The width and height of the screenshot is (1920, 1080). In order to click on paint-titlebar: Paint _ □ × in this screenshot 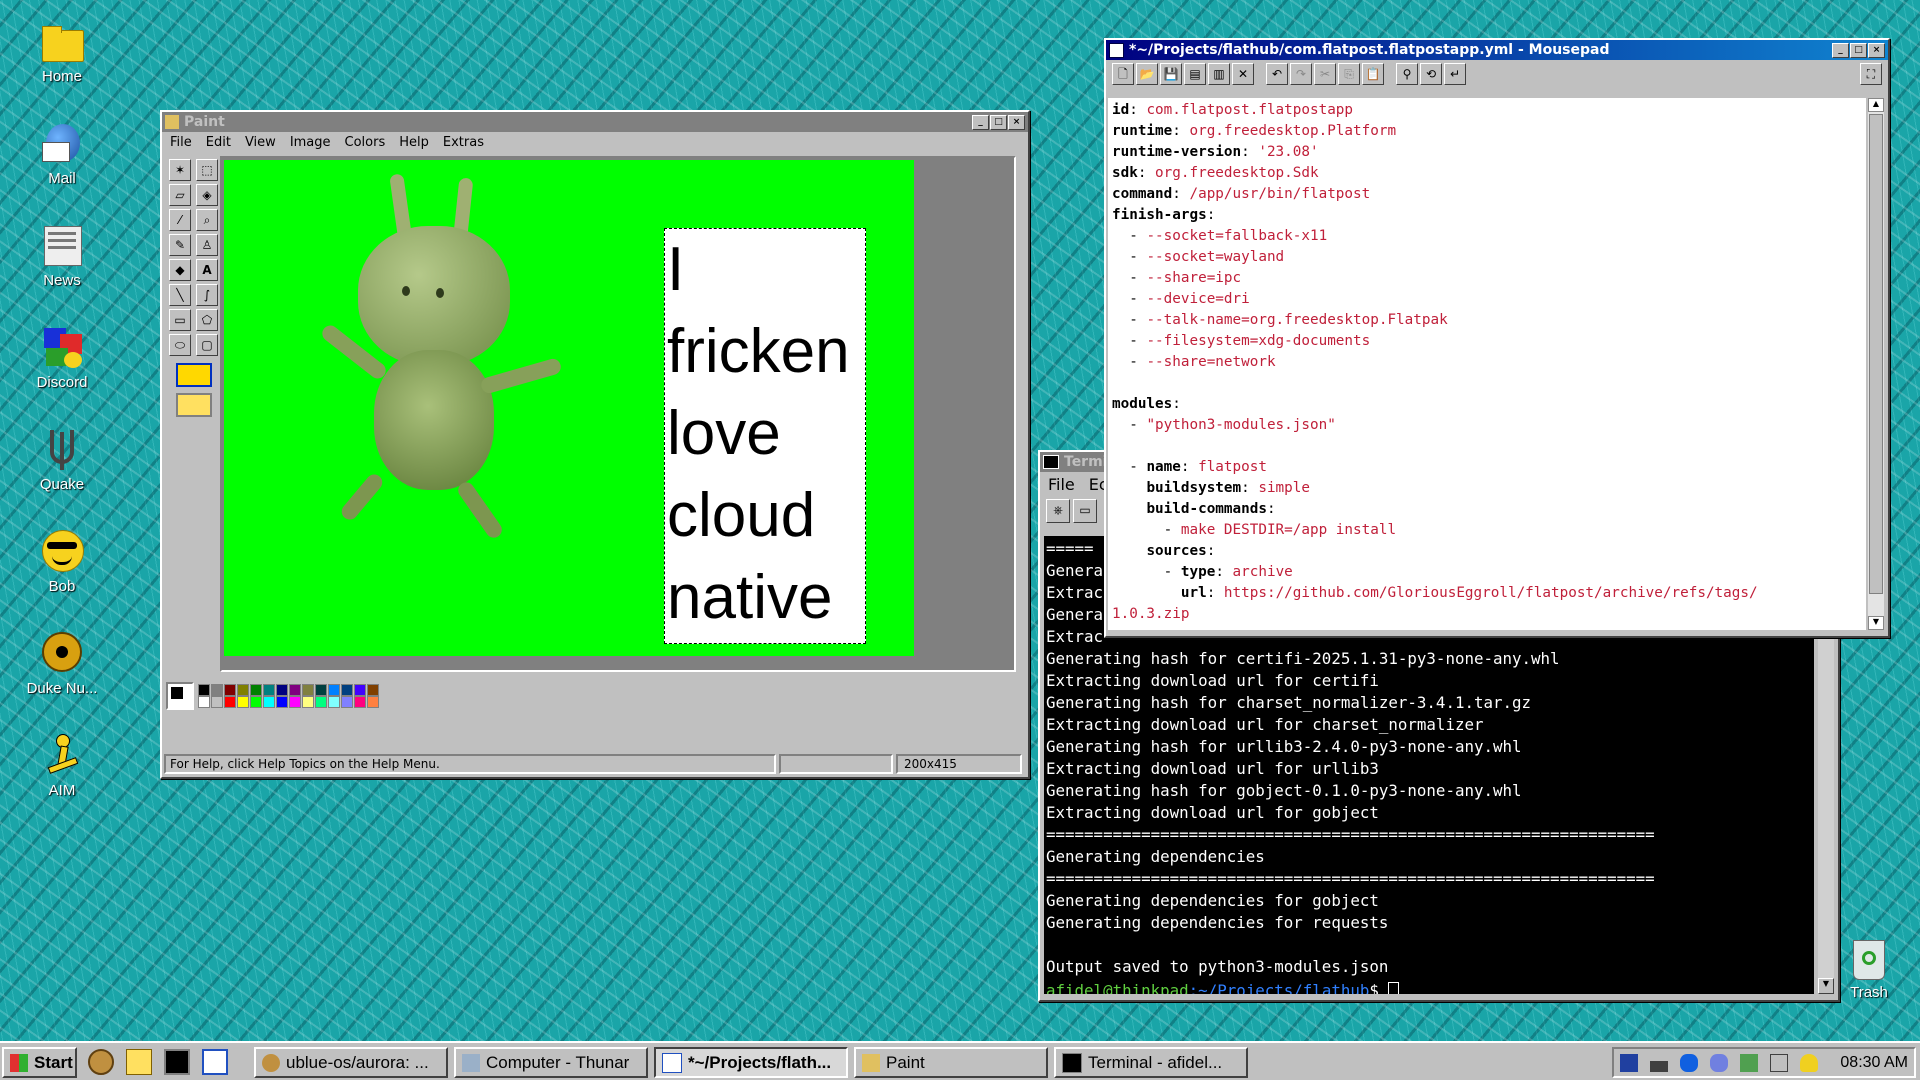, I will do `click(595, 122)`.